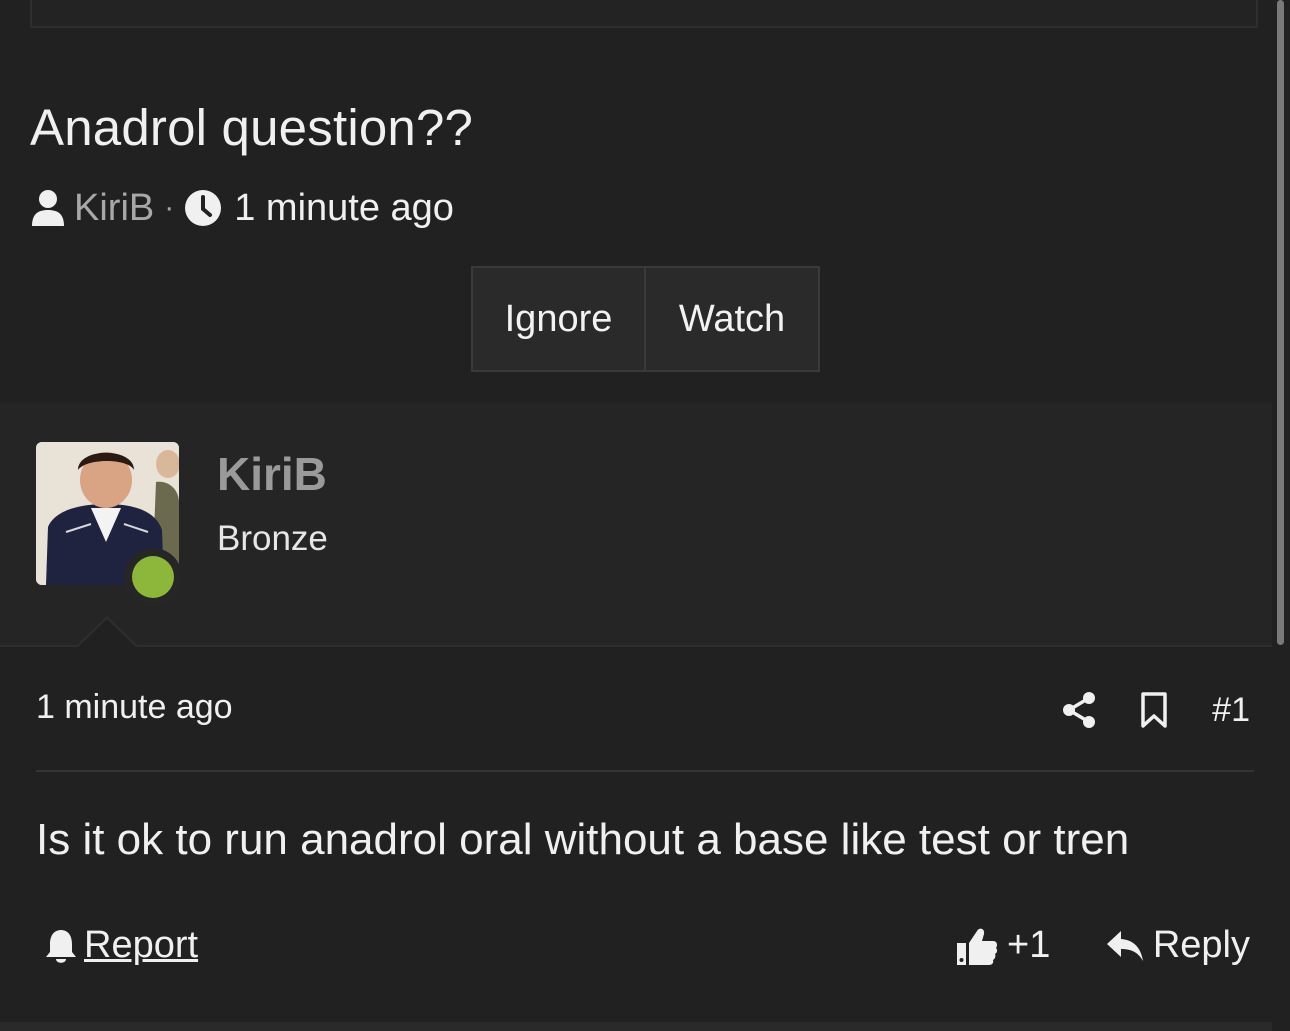 The image size is (1290, 1031). Describe the element at coordinates (732, 319) in the screenshot. I see `watch-button: Watch` at that location.